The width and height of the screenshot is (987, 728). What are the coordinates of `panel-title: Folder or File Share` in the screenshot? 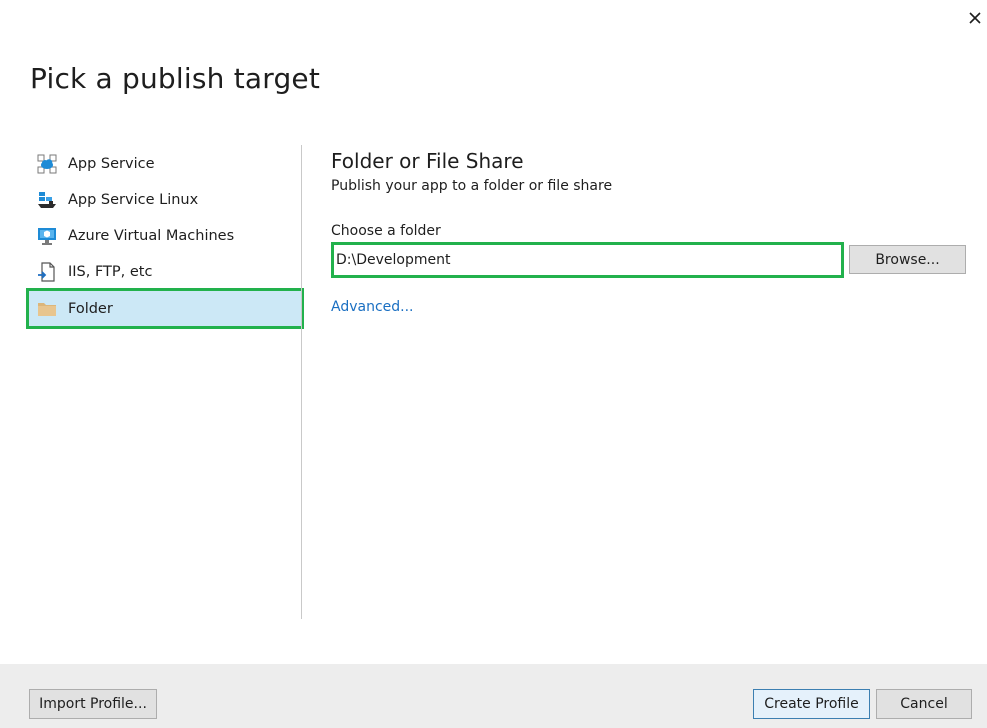 It's located at (427, 161).